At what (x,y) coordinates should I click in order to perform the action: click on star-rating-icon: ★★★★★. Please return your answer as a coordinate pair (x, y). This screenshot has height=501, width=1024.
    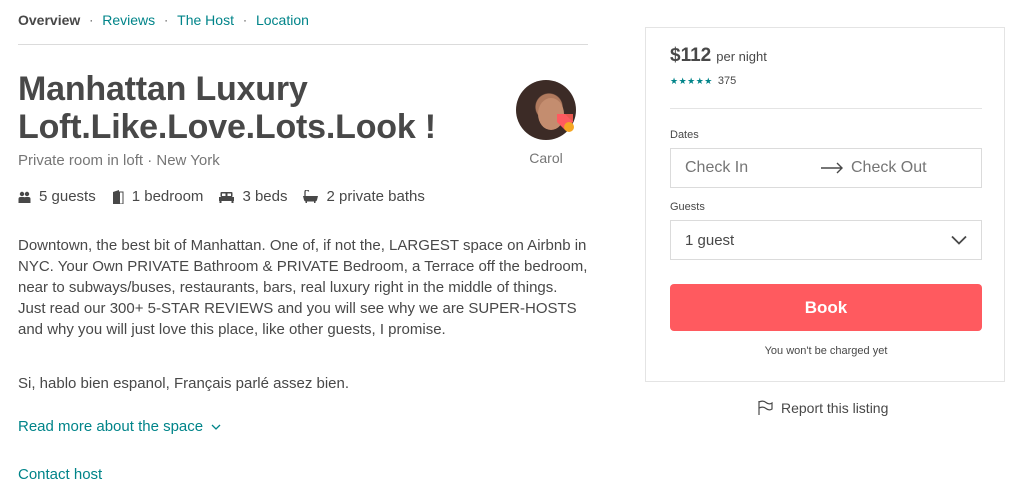
    Looking at the image, I should click on (691, 80).